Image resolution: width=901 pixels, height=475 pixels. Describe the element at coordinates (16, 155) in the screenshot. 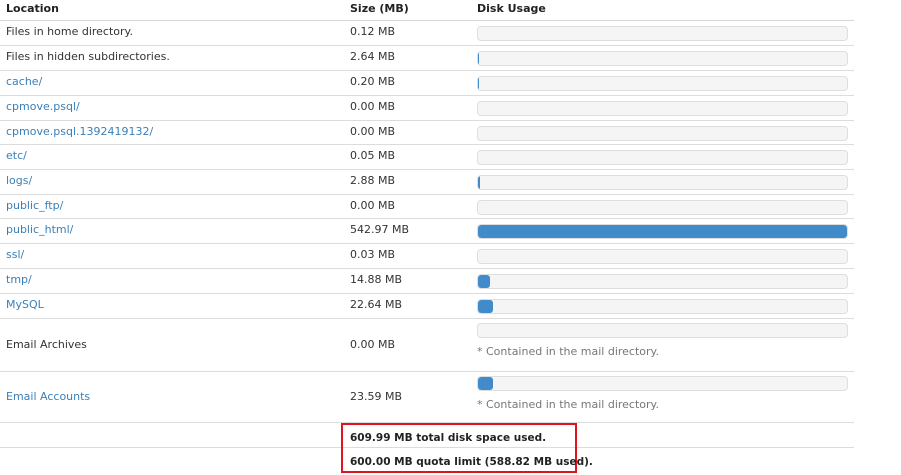

I see `location-link: etc/` at that location.